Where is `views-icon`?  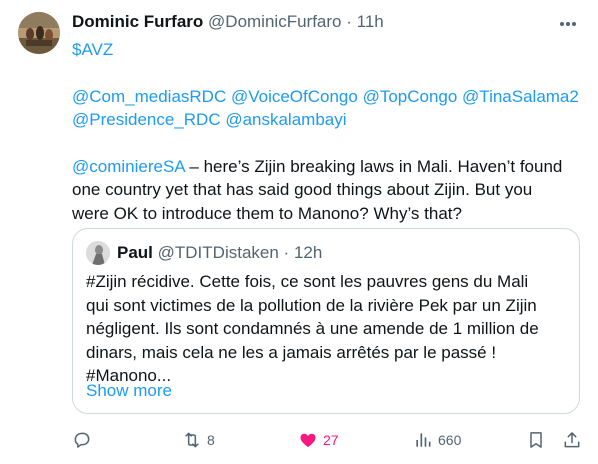
views-icon is located at coordinates (423, 440).